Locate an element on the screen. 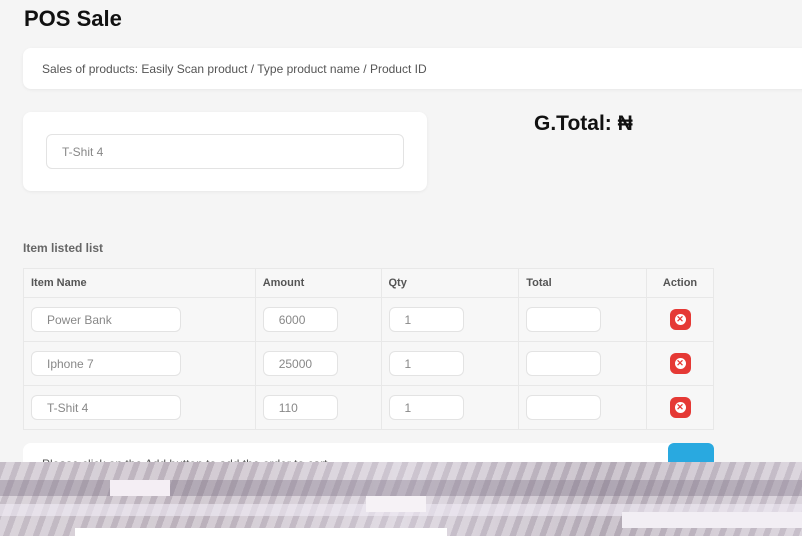  product-search-input is located at coordinates (225, 151).